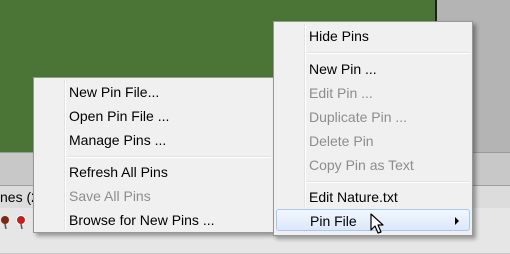  I want to click on menu-item-hide-pins: Hide Pins, so click(373, 36).